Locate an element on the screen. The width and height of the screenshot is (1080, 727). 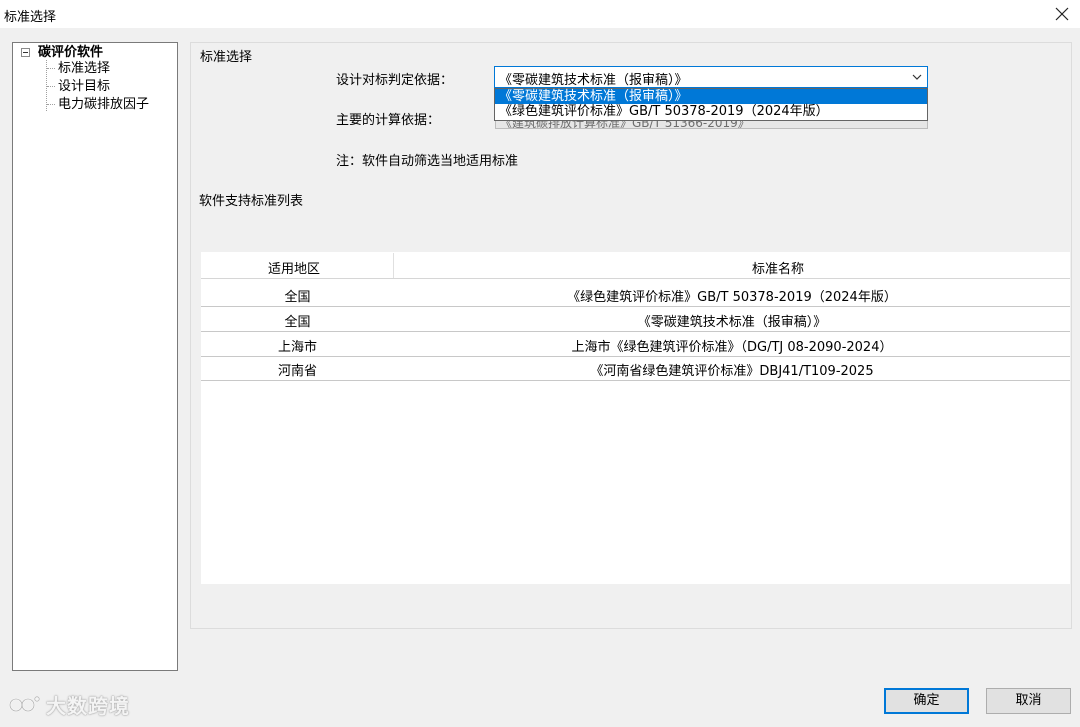
tree-collapse-icon is located at coordinates (25, 52).